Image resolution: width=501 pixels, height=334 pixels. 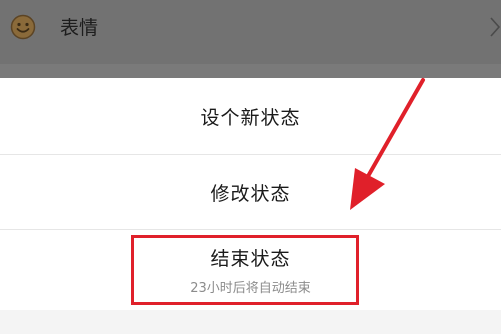 I want to click on settings-row-label: 表情, so click(x=79, y=28).